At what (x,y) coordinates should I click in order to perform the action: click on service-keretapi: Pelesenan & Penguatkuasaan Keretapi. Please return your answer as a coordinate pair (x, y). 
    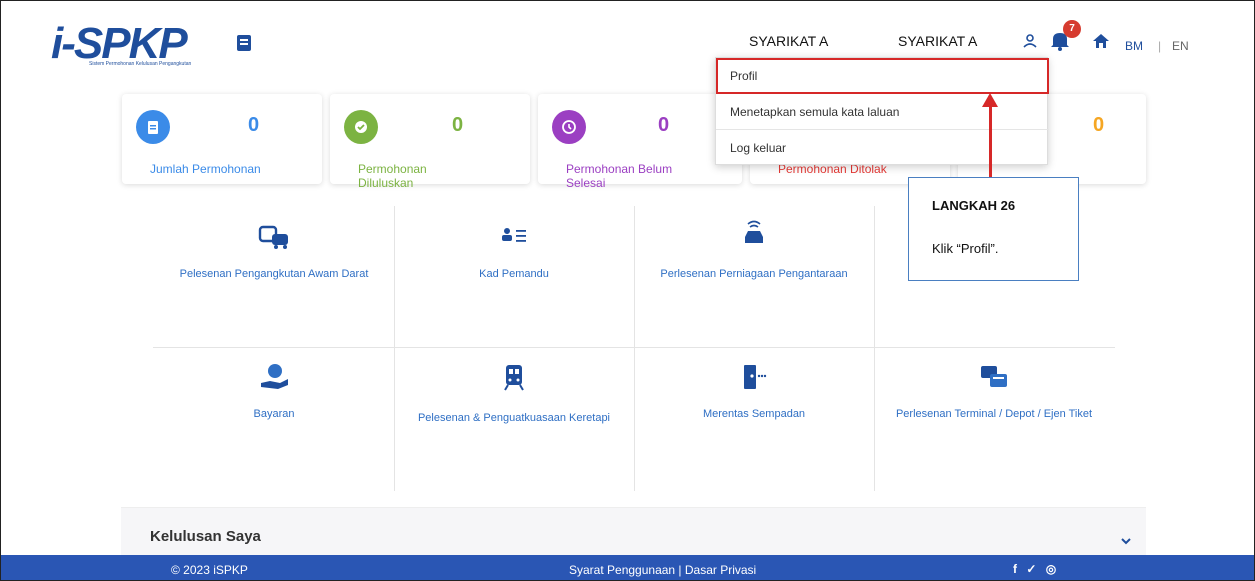
    Looking at the image, I should click on (514, 423).